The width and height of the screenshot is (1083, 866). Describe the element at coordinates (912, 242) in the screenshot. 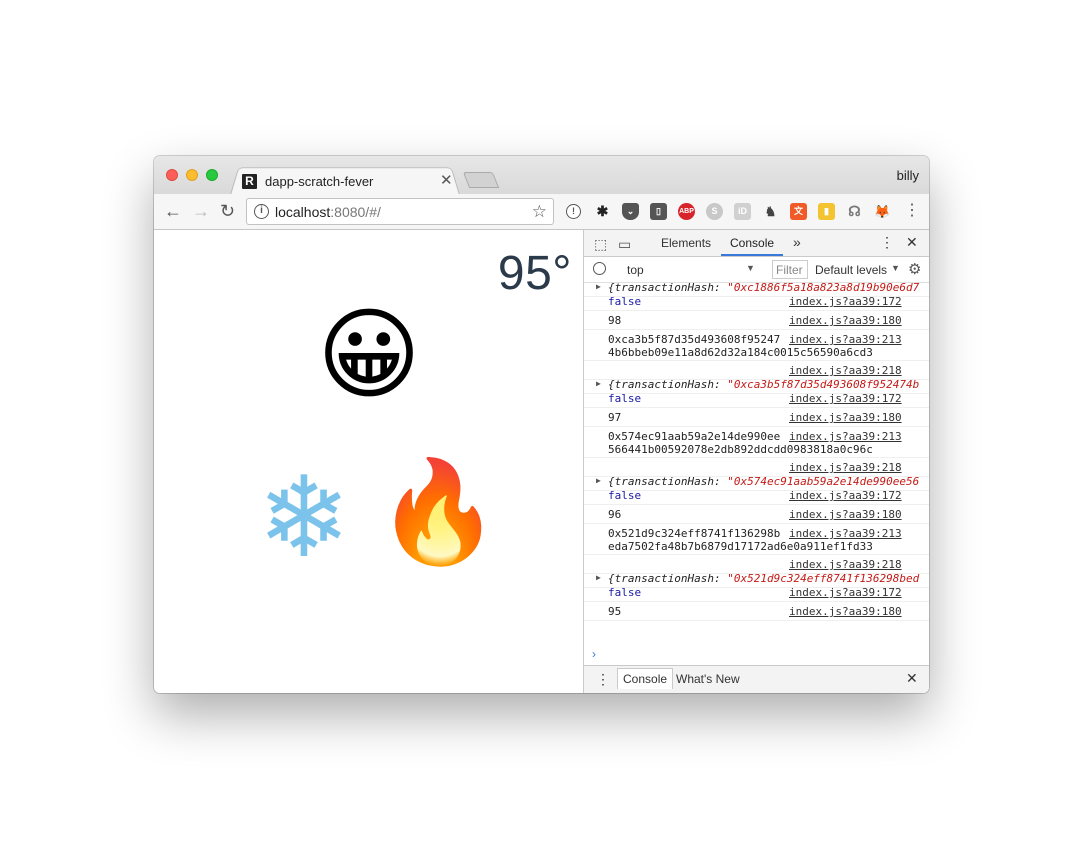

I see `close-devtools-icon: ✕` at that location.